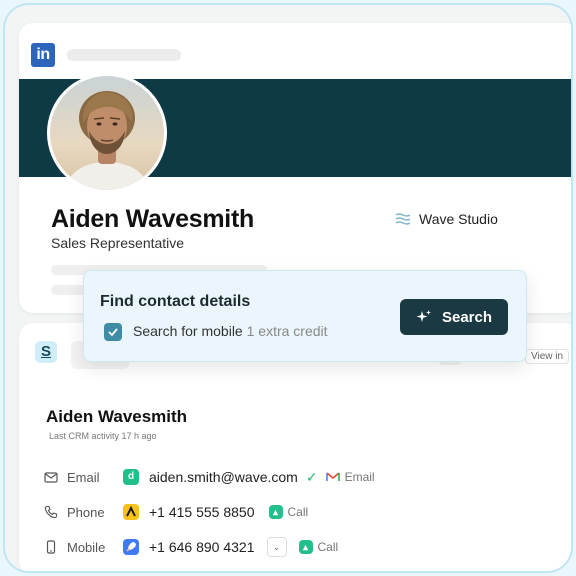 The height and width of the screenshot is (576, 576). I want to click on search-mobile-label: Search for mobile, so click(188, 331).